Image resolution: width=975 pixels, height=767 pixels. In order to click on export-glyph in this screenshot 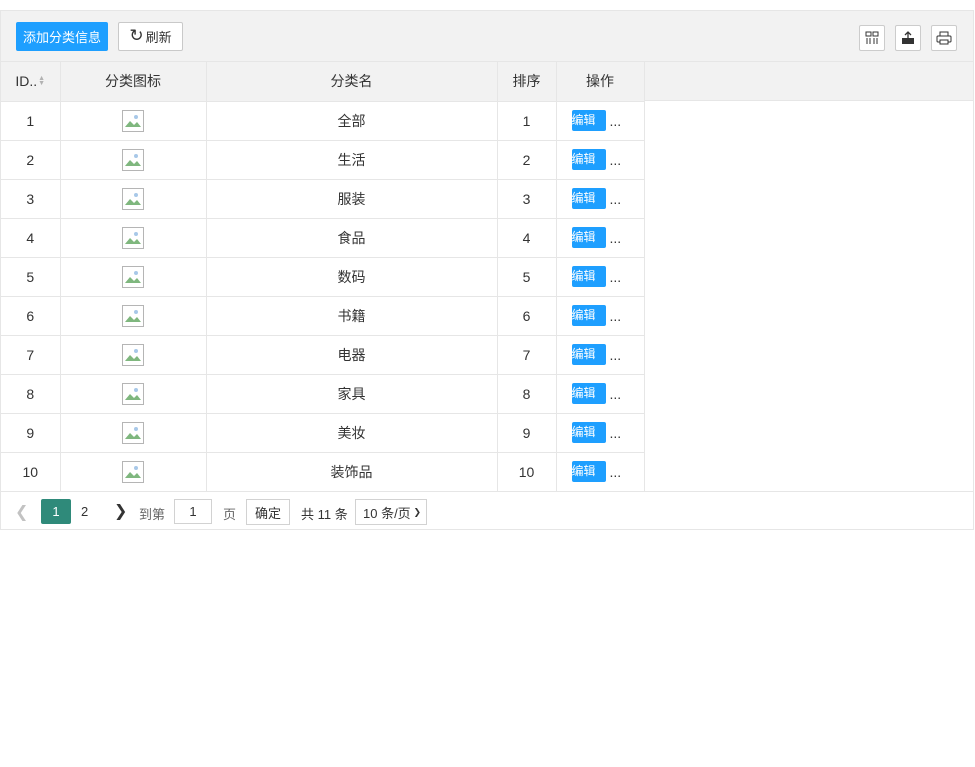, I will do `click(908, 37)`.